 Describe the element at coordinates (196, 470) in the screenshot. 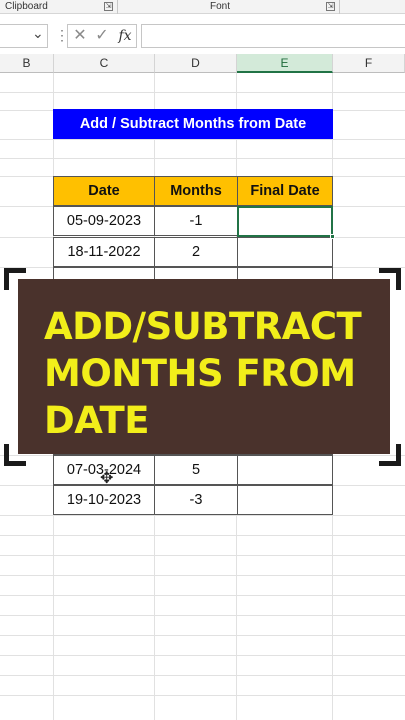

I see `months-cell: 5` at that location.